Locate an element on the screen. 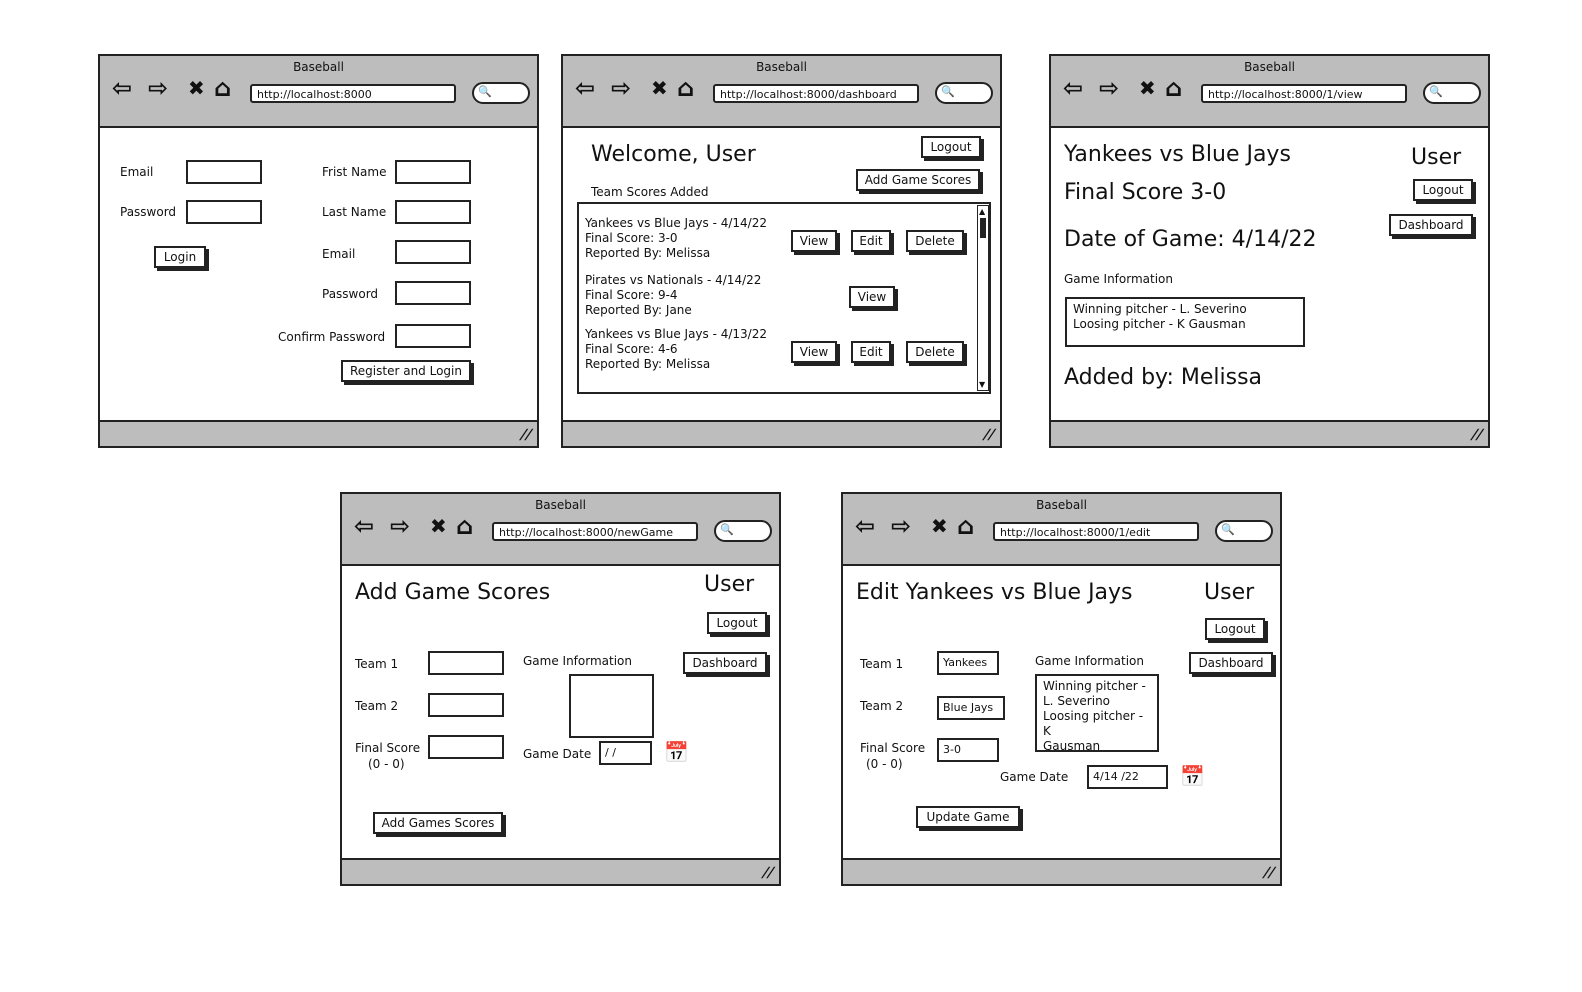  url-bar: http://localhost:8000/1/edit is located at coordinates (1096, 531).